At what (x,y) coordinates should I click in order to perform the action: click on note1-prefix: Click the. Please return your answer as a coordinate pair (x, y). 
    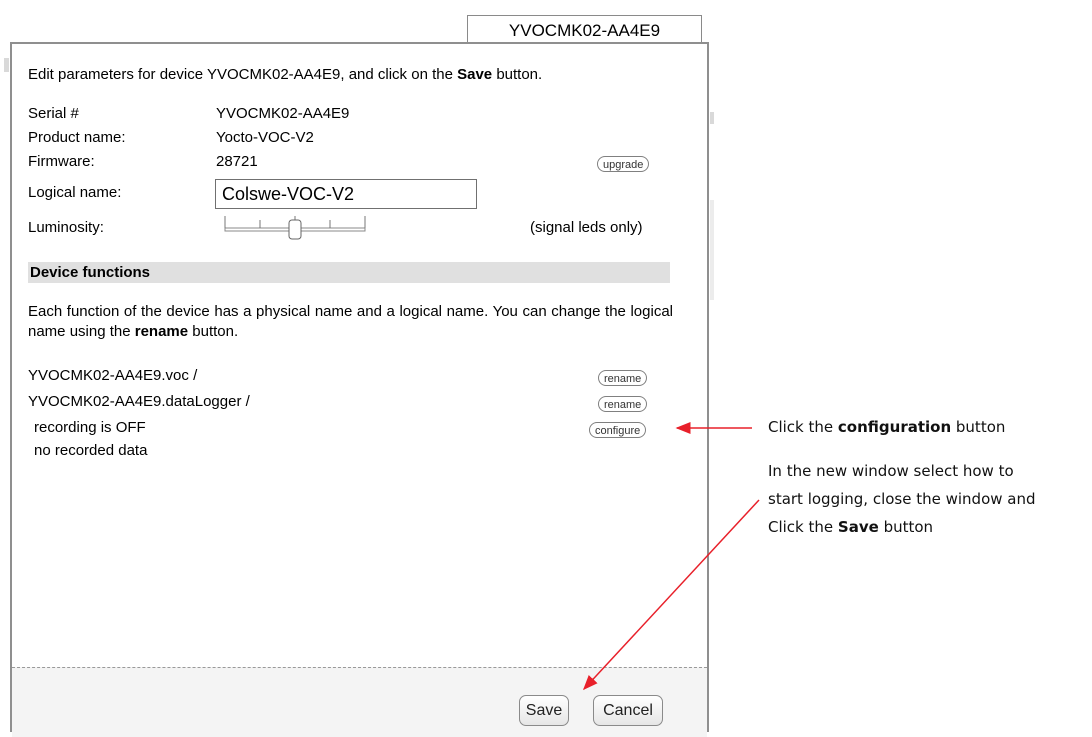
    Looking at the image, I should click on (803, 427).